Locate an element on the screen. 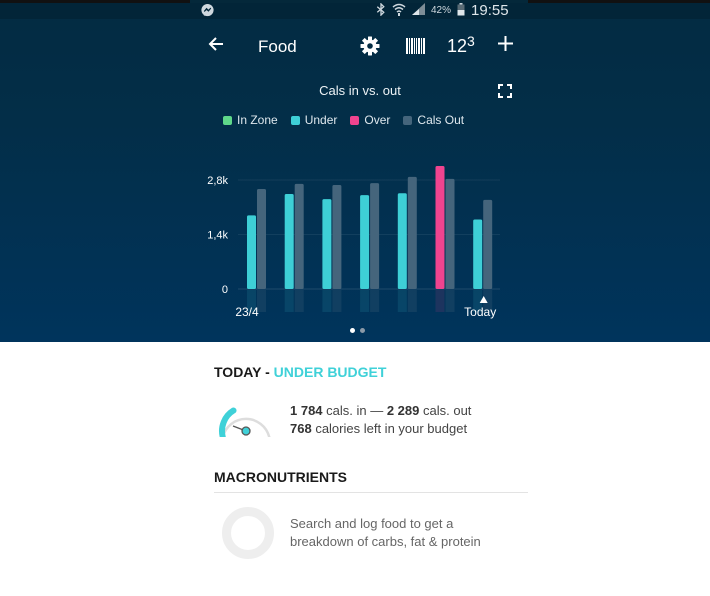 This screenshot has width=710, height=596. status-bar: 42% 19:55 is located at coordinates (355, 10).